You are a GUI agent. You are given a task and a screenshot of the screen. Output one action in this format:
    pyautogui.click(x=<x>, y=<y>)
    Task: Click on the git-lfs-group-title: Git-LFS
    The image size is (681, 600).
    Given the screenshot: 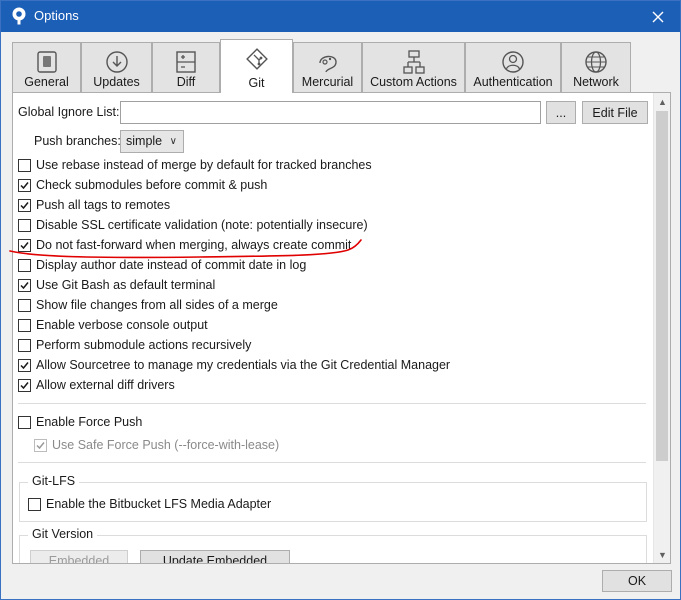 What is the action you would take?
    pyautogui.click(x=54, y=481)
    